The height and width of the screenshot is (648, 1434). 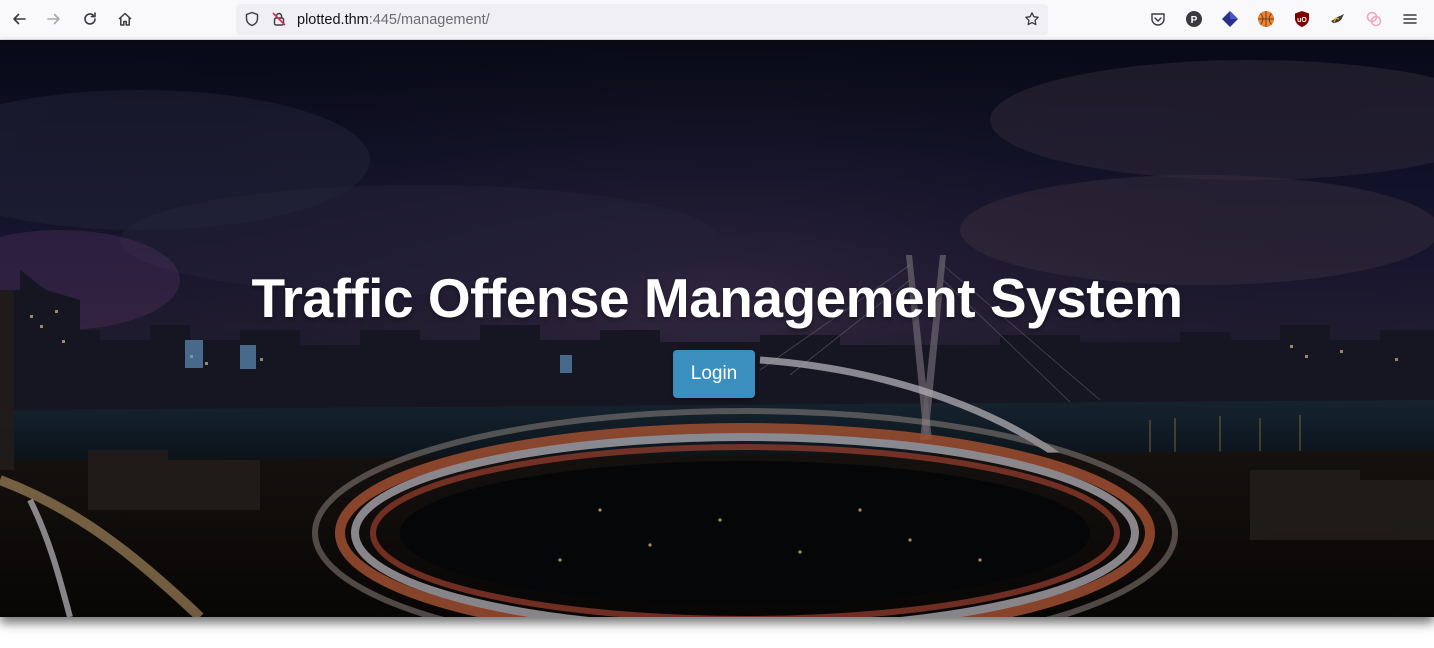 What do you see at coordinates (90, 19) in the screenshot?
I see `reload-icon` at bounding box center [90, 19].